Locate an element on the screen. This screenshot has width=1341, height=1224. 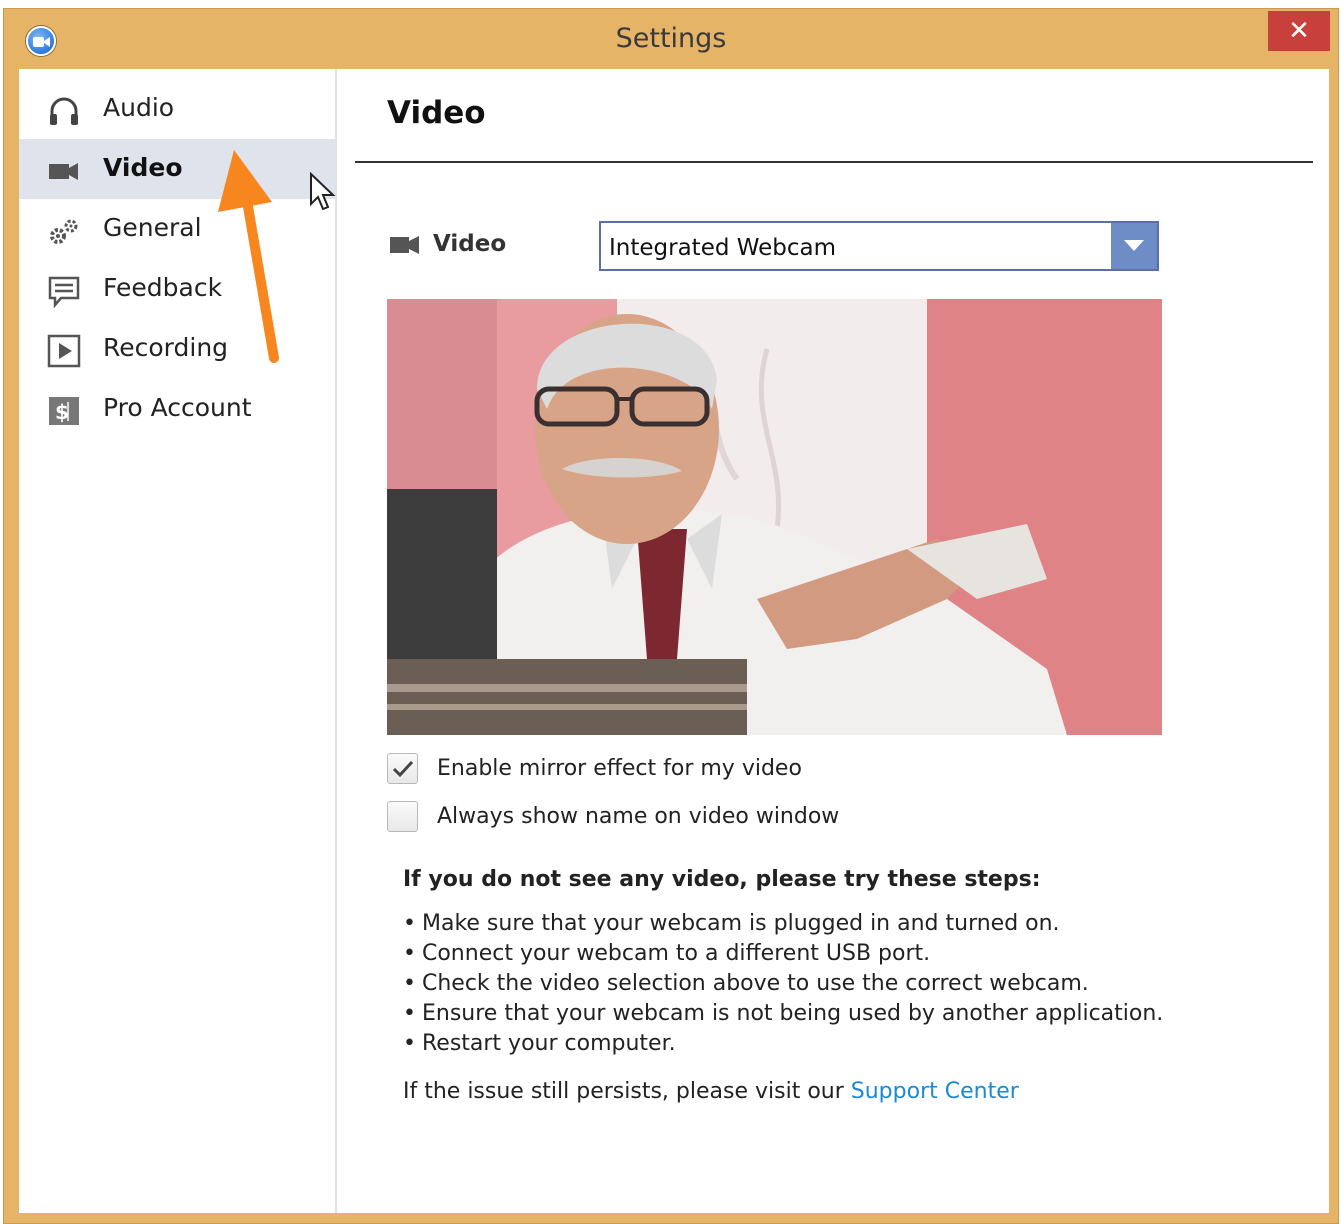
chevron-down-icon is located at coordinates (1134, 245).